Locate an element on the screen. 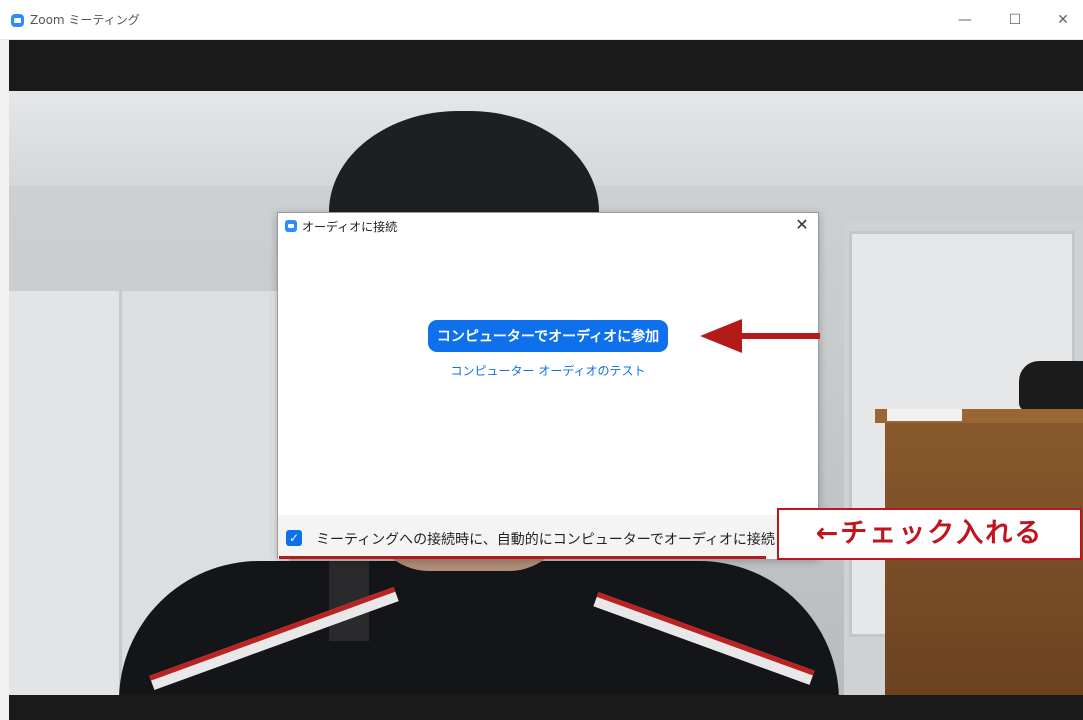 The image size is (1083, 720). window-left-edge is located at coordinates (4, 380).